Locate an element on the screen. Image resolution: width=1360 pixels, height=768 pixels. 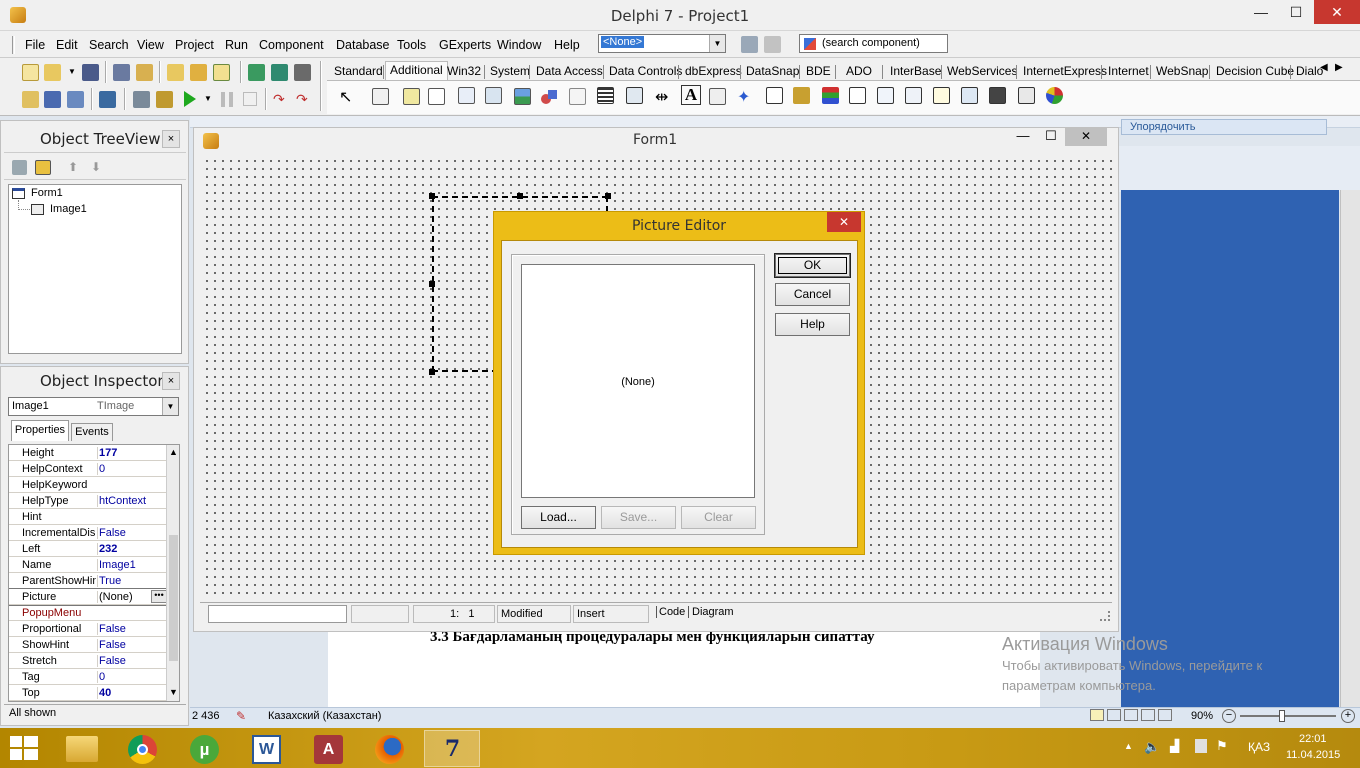
trace-into-icon: ↷ is located at coordinates (281, 99).